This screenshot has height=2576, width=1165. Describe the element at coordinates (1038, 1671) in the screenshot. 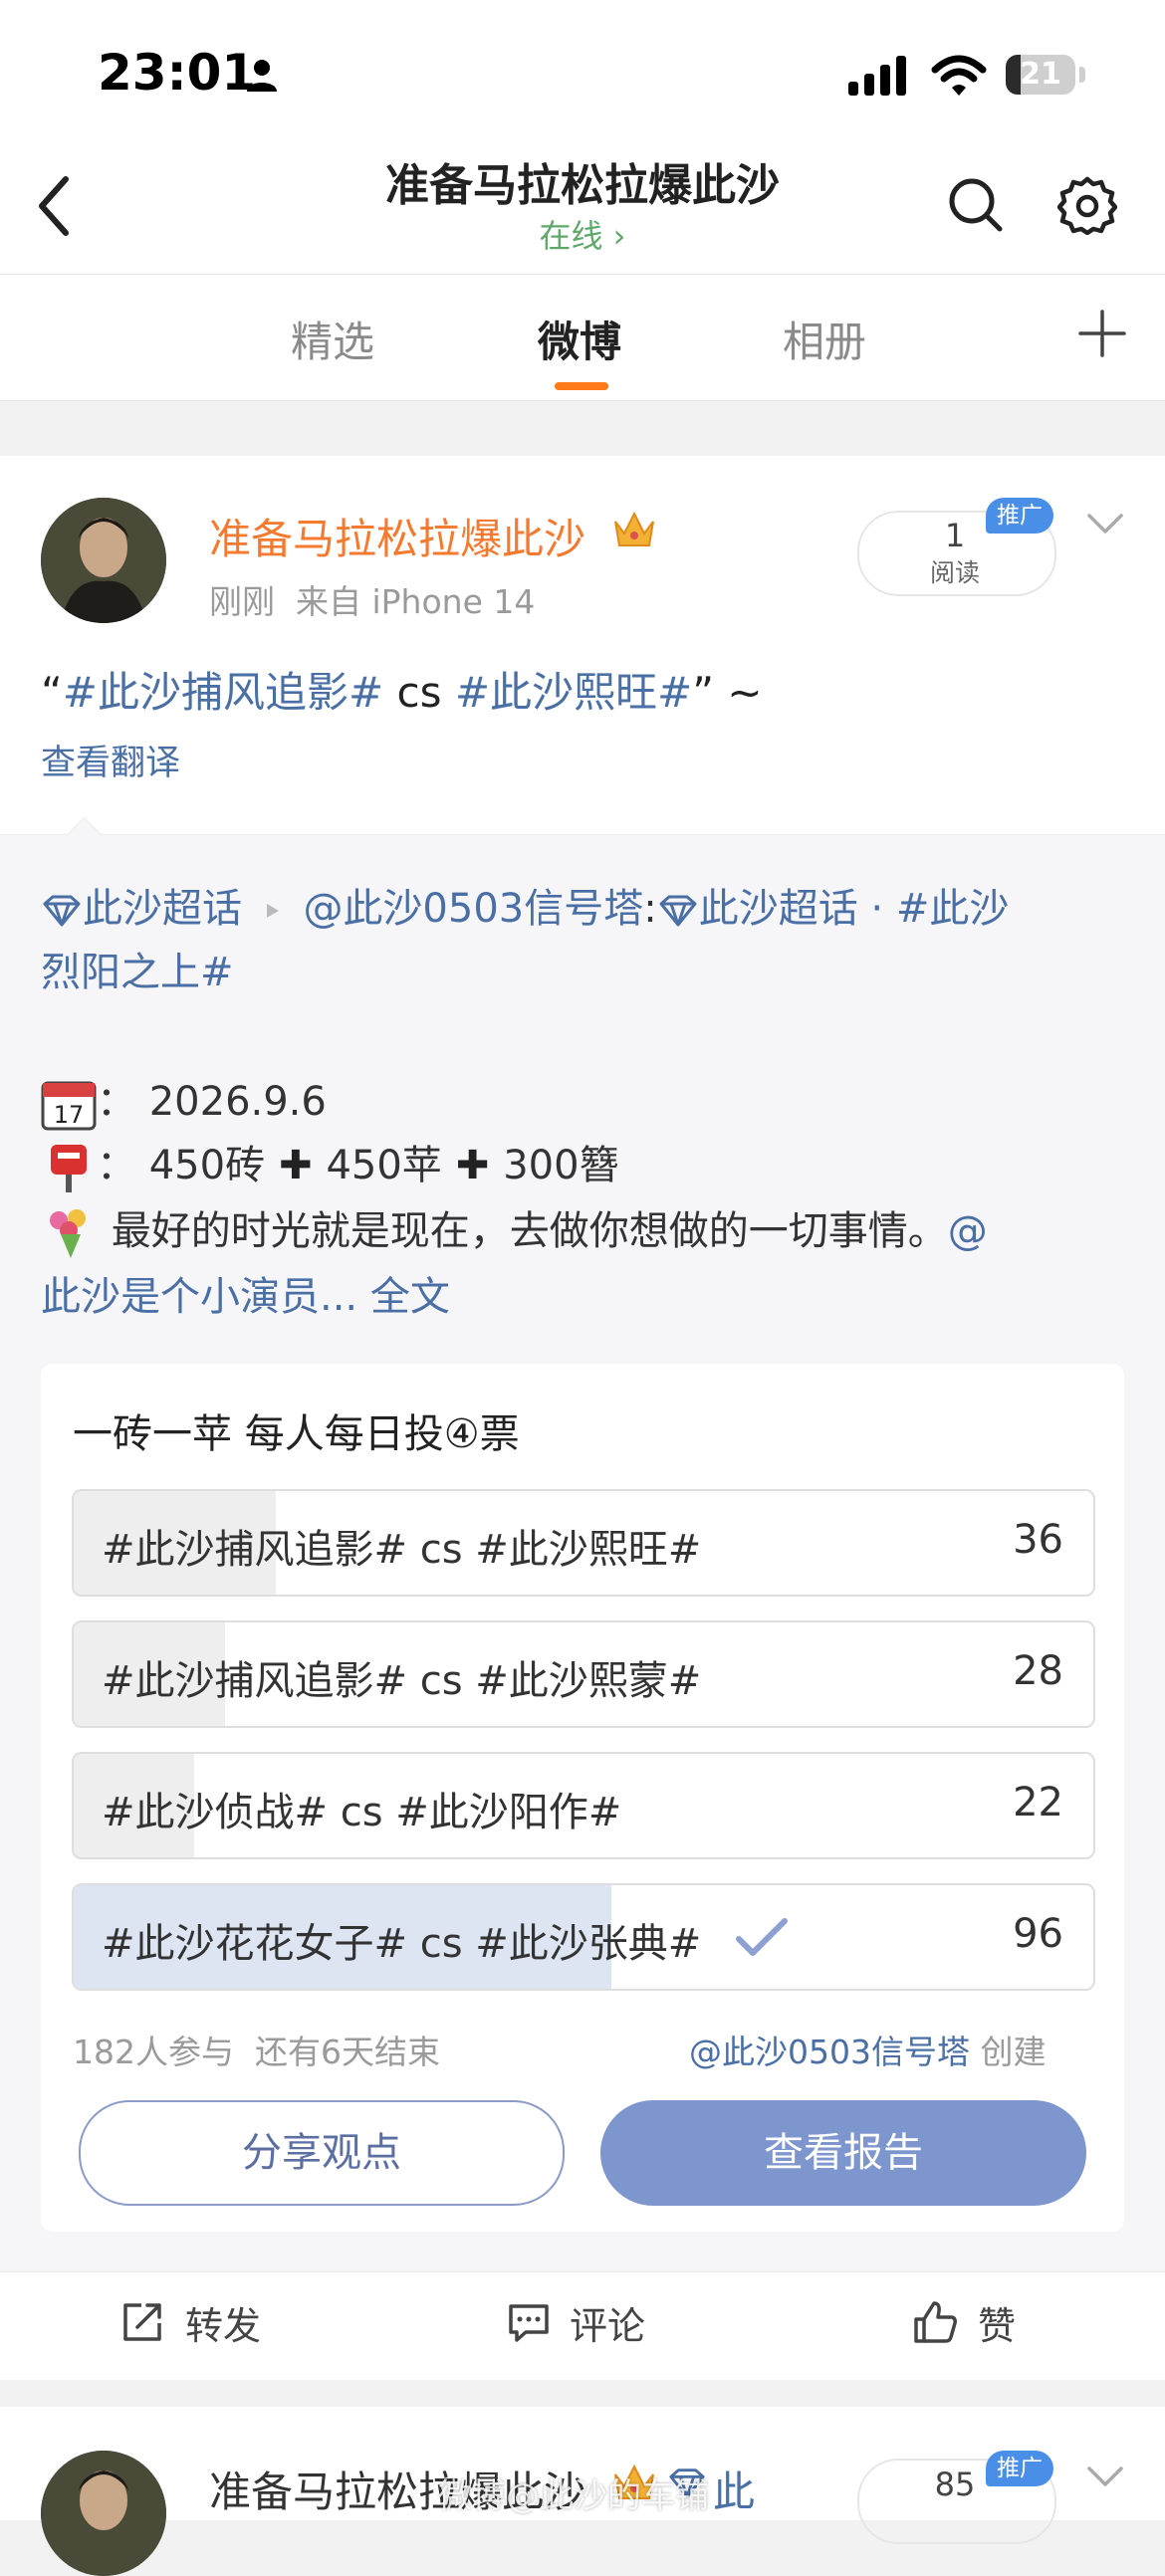

I see `poll-option-count: 28` at that location.